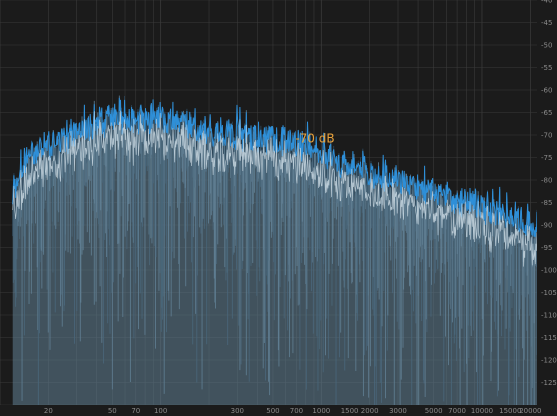  I want to click on x-tick-label: 1500, so click(350, 411).